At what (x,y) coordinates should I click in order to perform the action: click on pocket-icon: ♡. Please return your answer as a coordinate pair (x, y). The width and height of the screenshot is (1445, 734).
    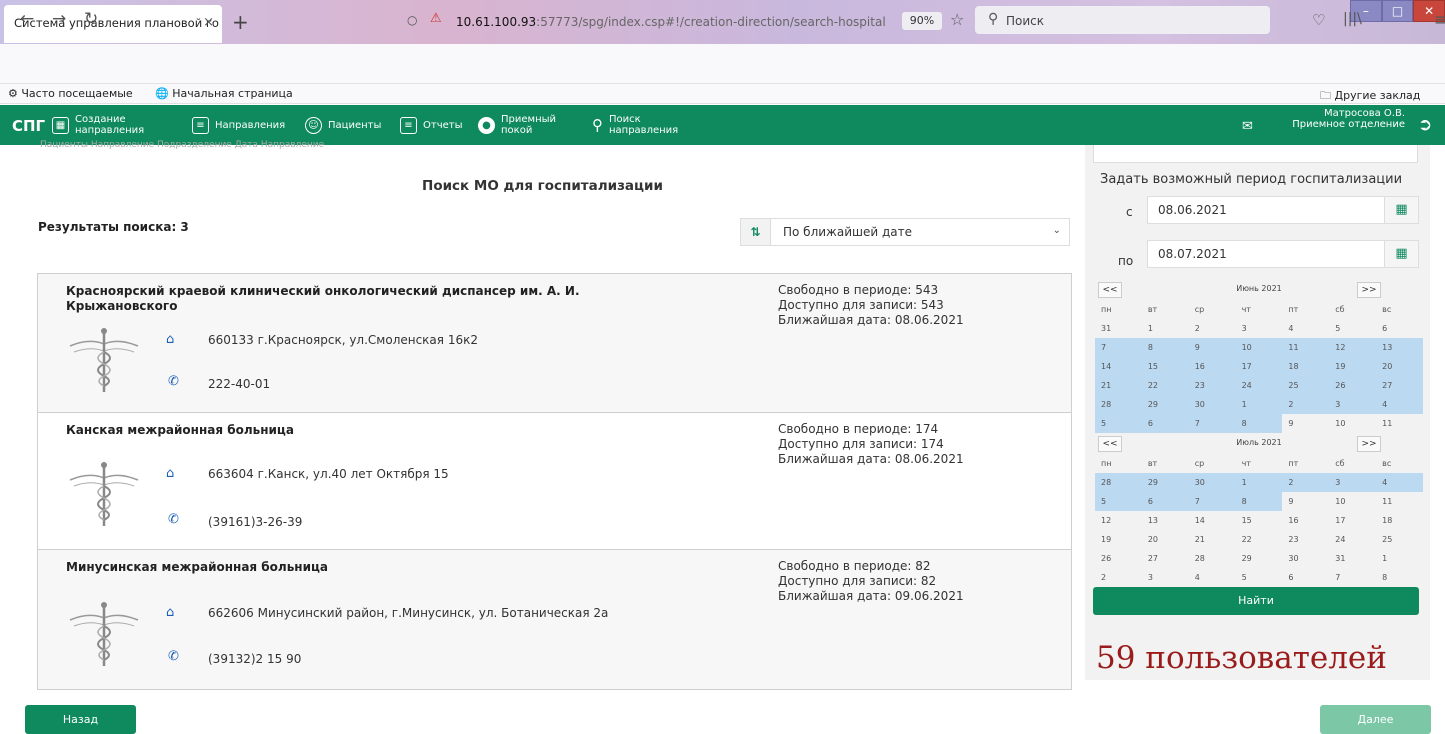
    Looking at the image, I should click on (1318, 20).